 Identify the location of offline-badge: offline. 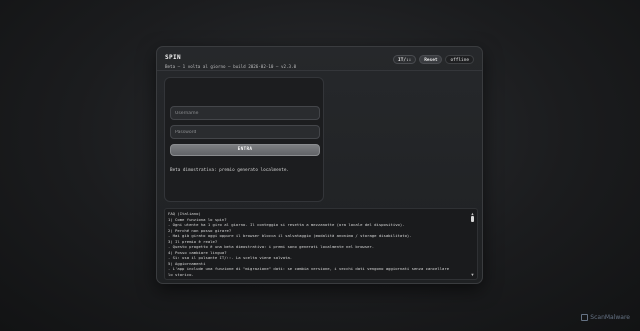
(459, 59).